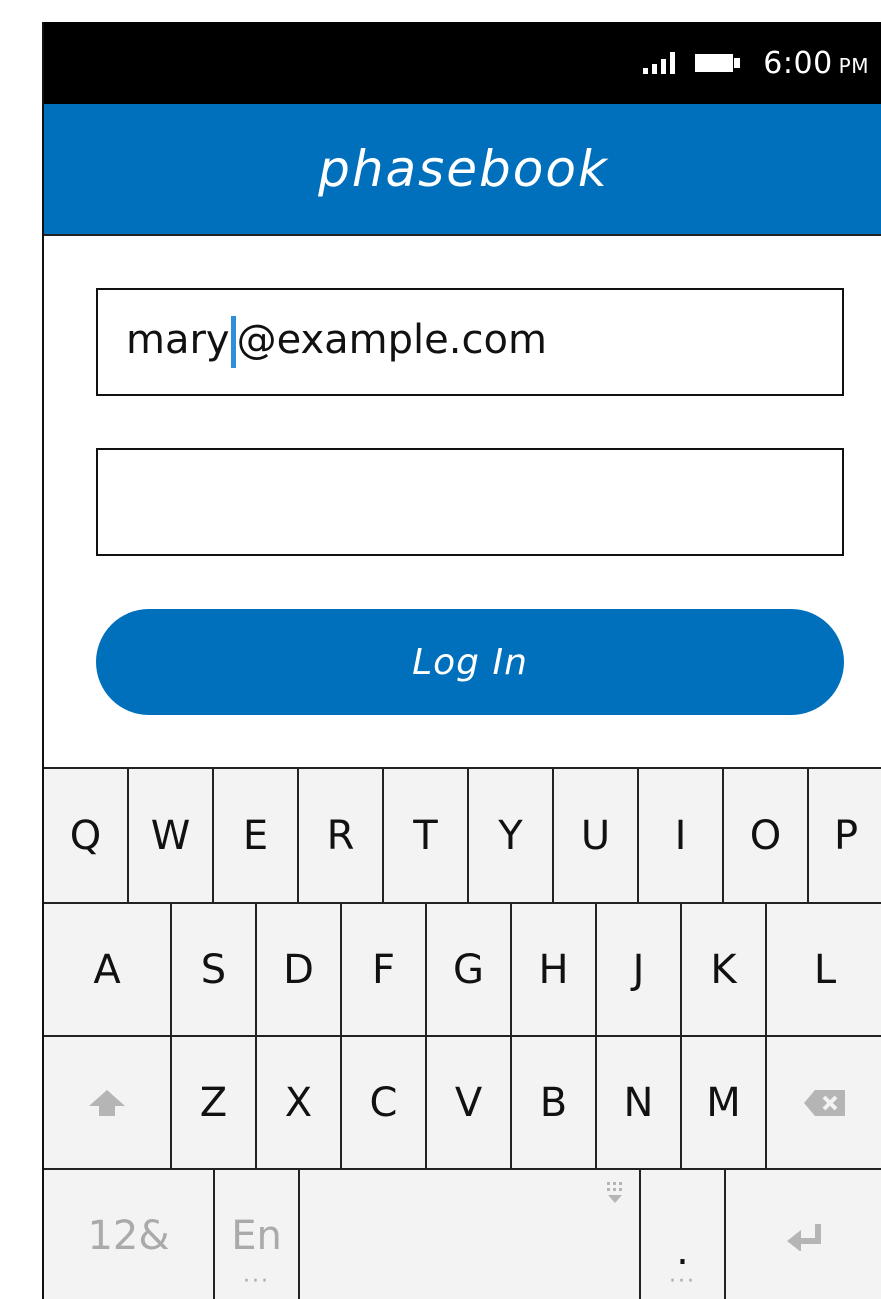  I want to click on key-u: U, so click(596, 835).